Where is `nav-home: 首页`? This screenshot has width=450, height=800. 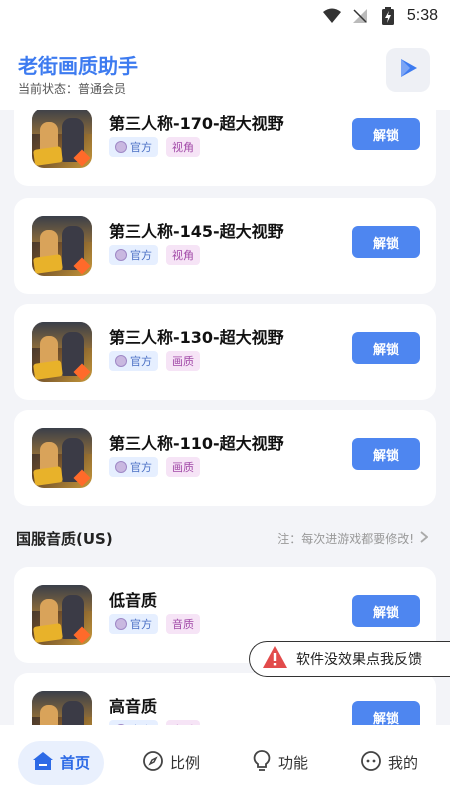 nav-home: 首页 is located at coordinates (60, 762).